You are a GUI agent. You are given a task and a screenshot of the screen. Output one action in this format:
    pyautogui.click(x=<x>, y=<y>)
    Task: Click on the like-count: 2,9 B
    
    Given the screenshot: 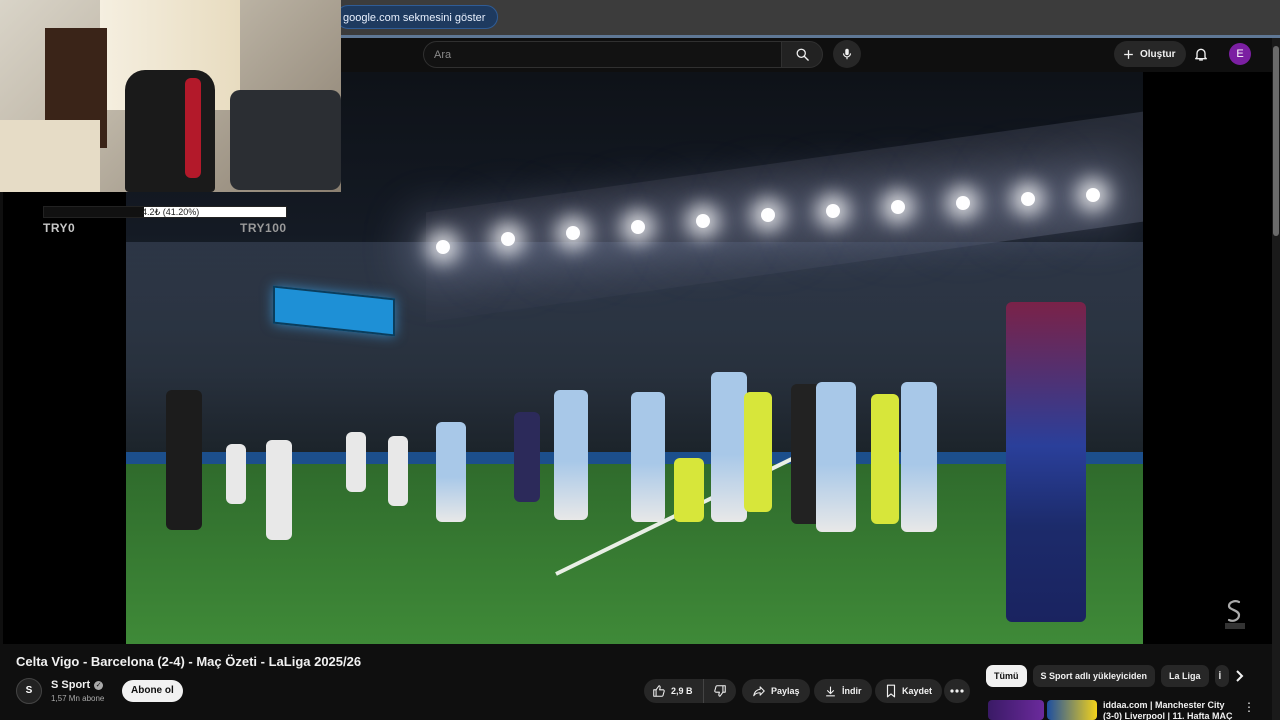 What is the action you would take?
    pyautogui.click(x=682, y=691)
    